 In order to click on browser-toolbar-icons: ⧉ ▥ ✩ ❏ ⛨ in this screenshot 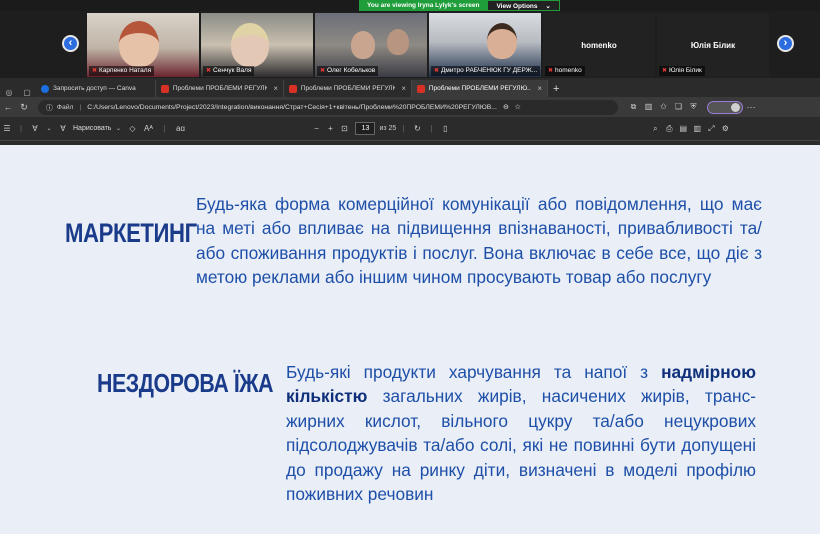, I will do `click(663, 107)`.